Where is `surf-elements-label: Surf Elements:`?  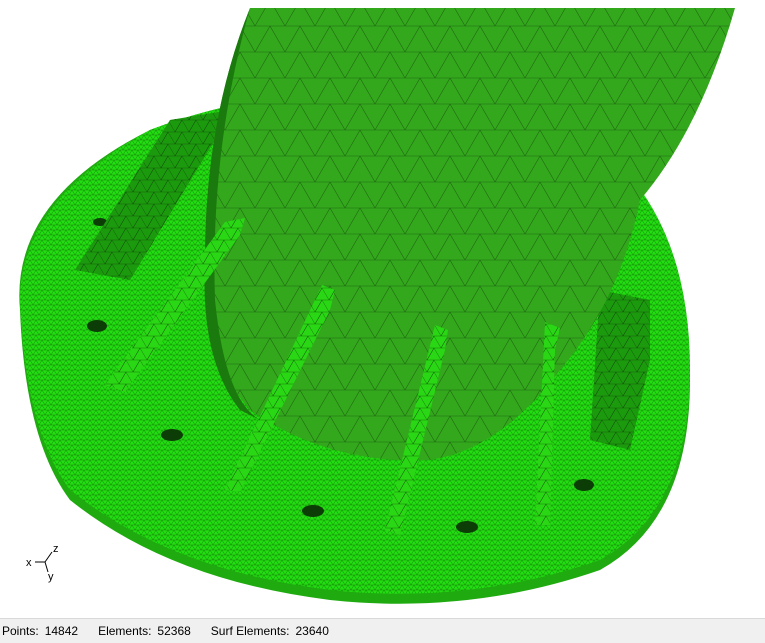
surf-elements-label: Surf Elements: is located at coordinates (250, 631).